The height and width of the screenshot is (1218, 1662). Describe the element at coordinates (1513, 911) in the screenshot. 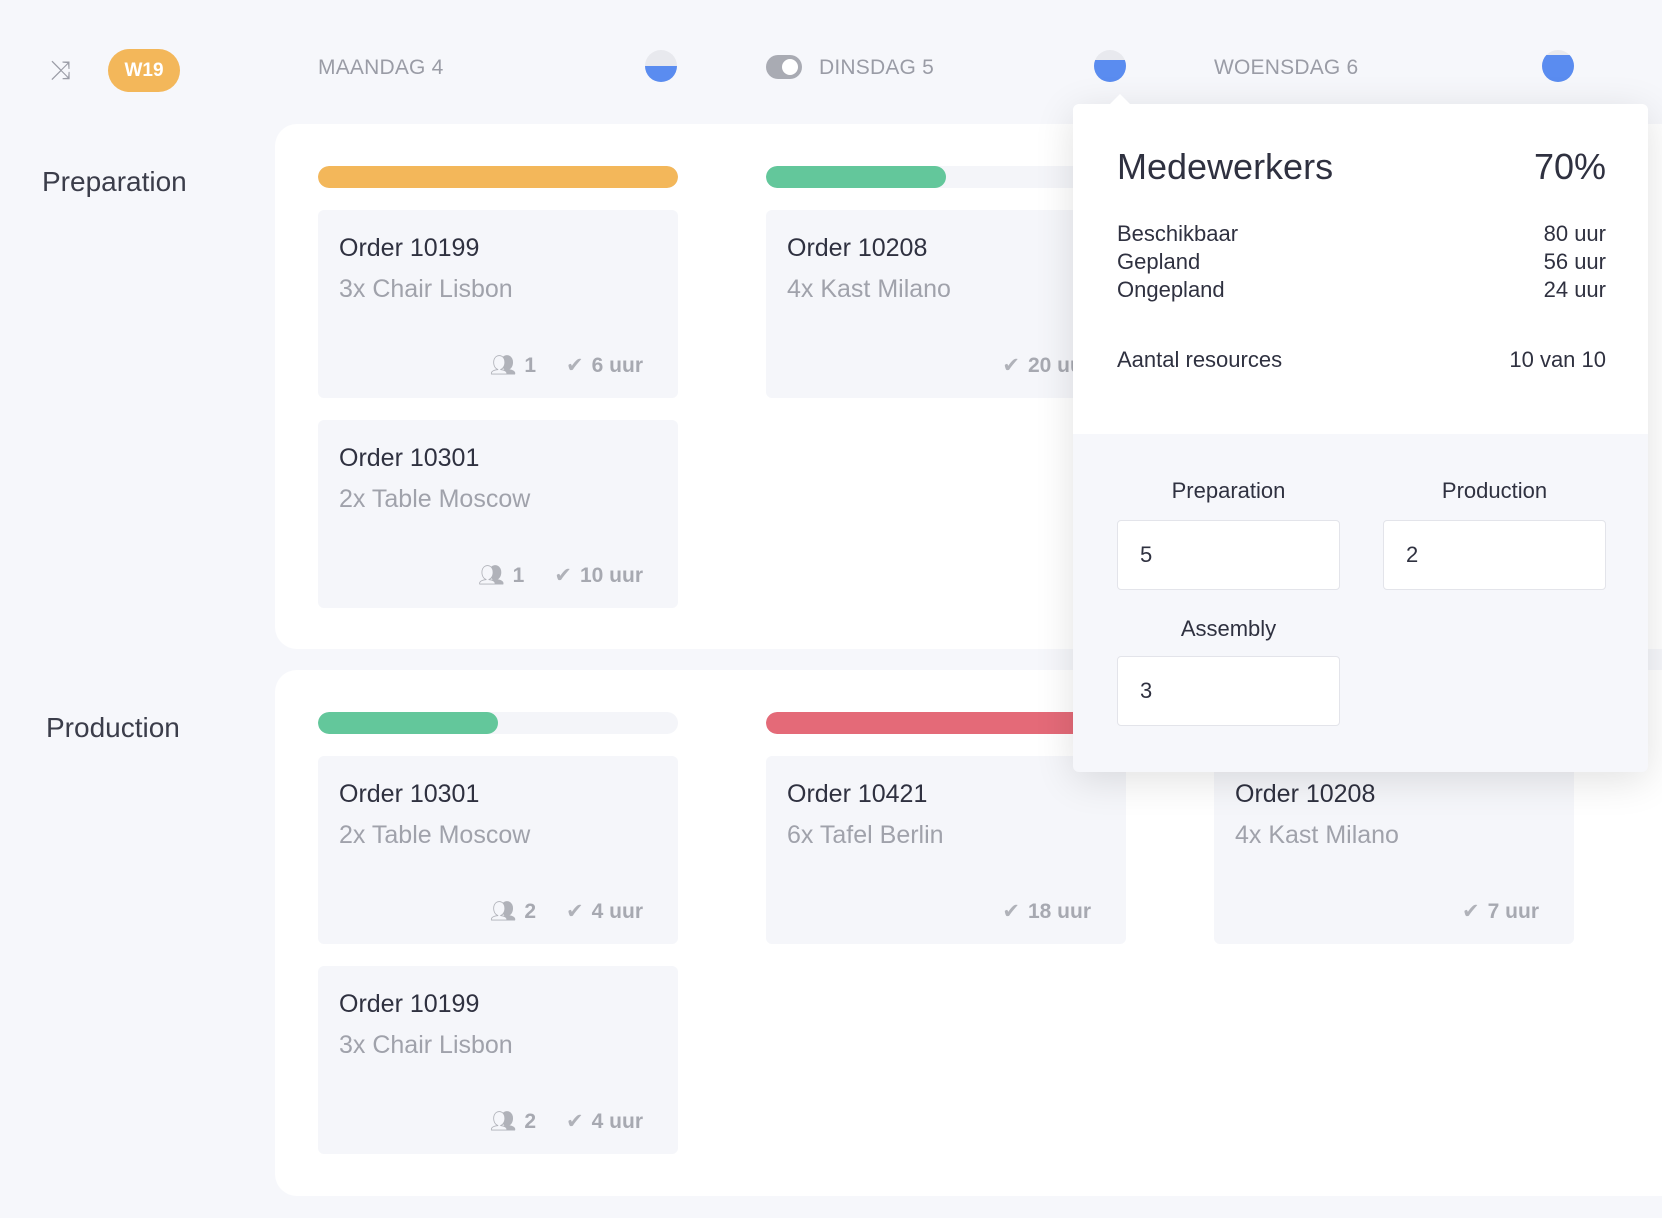

I see `hours: 7 uur` at that location.